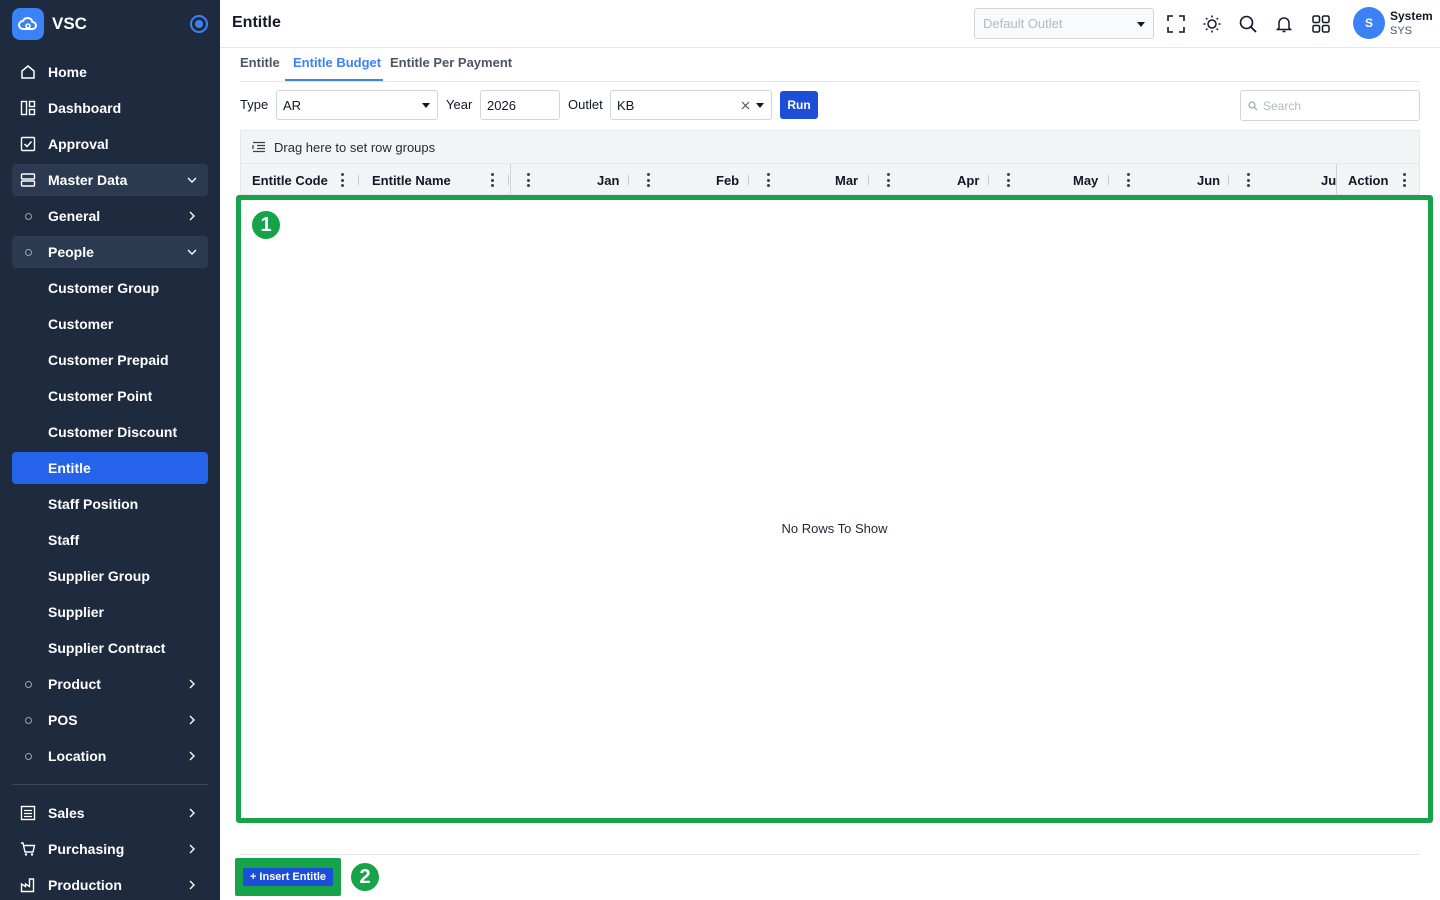 This screenshot has width=1440, height=900. I want to click on pinned-divider, so click(510, 179).